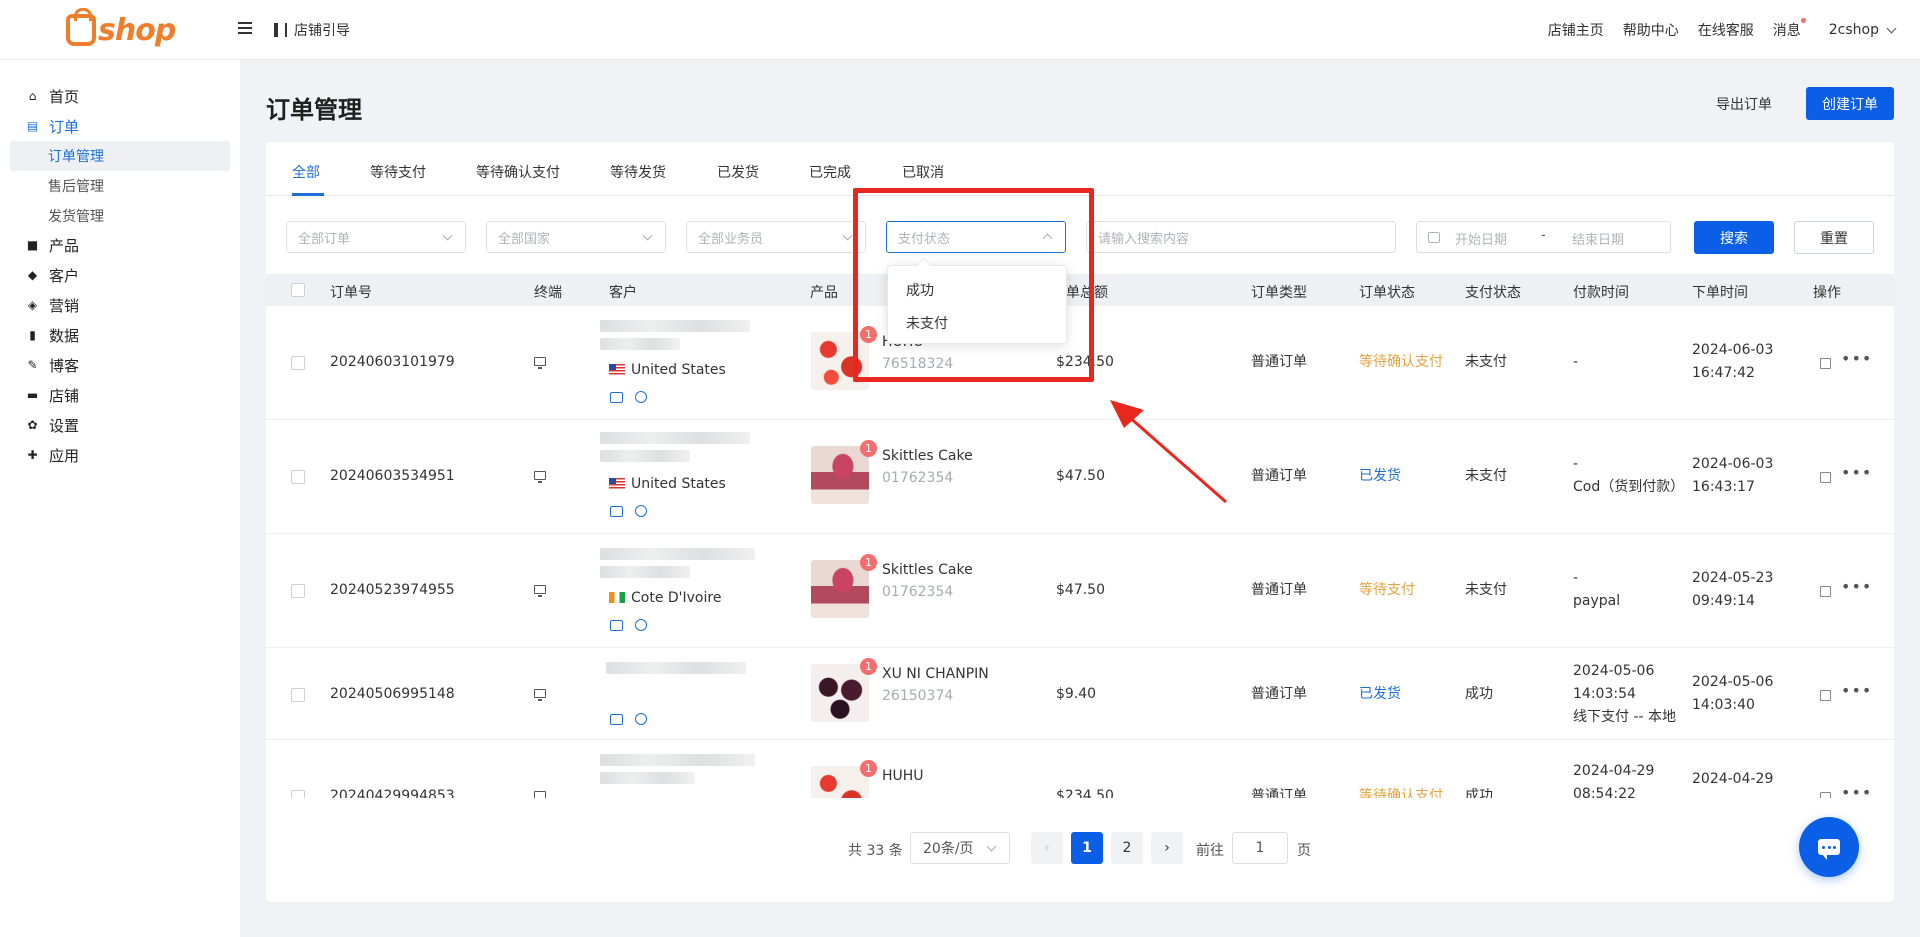  I want to click on blurred-customer-name, so click(677, 554).